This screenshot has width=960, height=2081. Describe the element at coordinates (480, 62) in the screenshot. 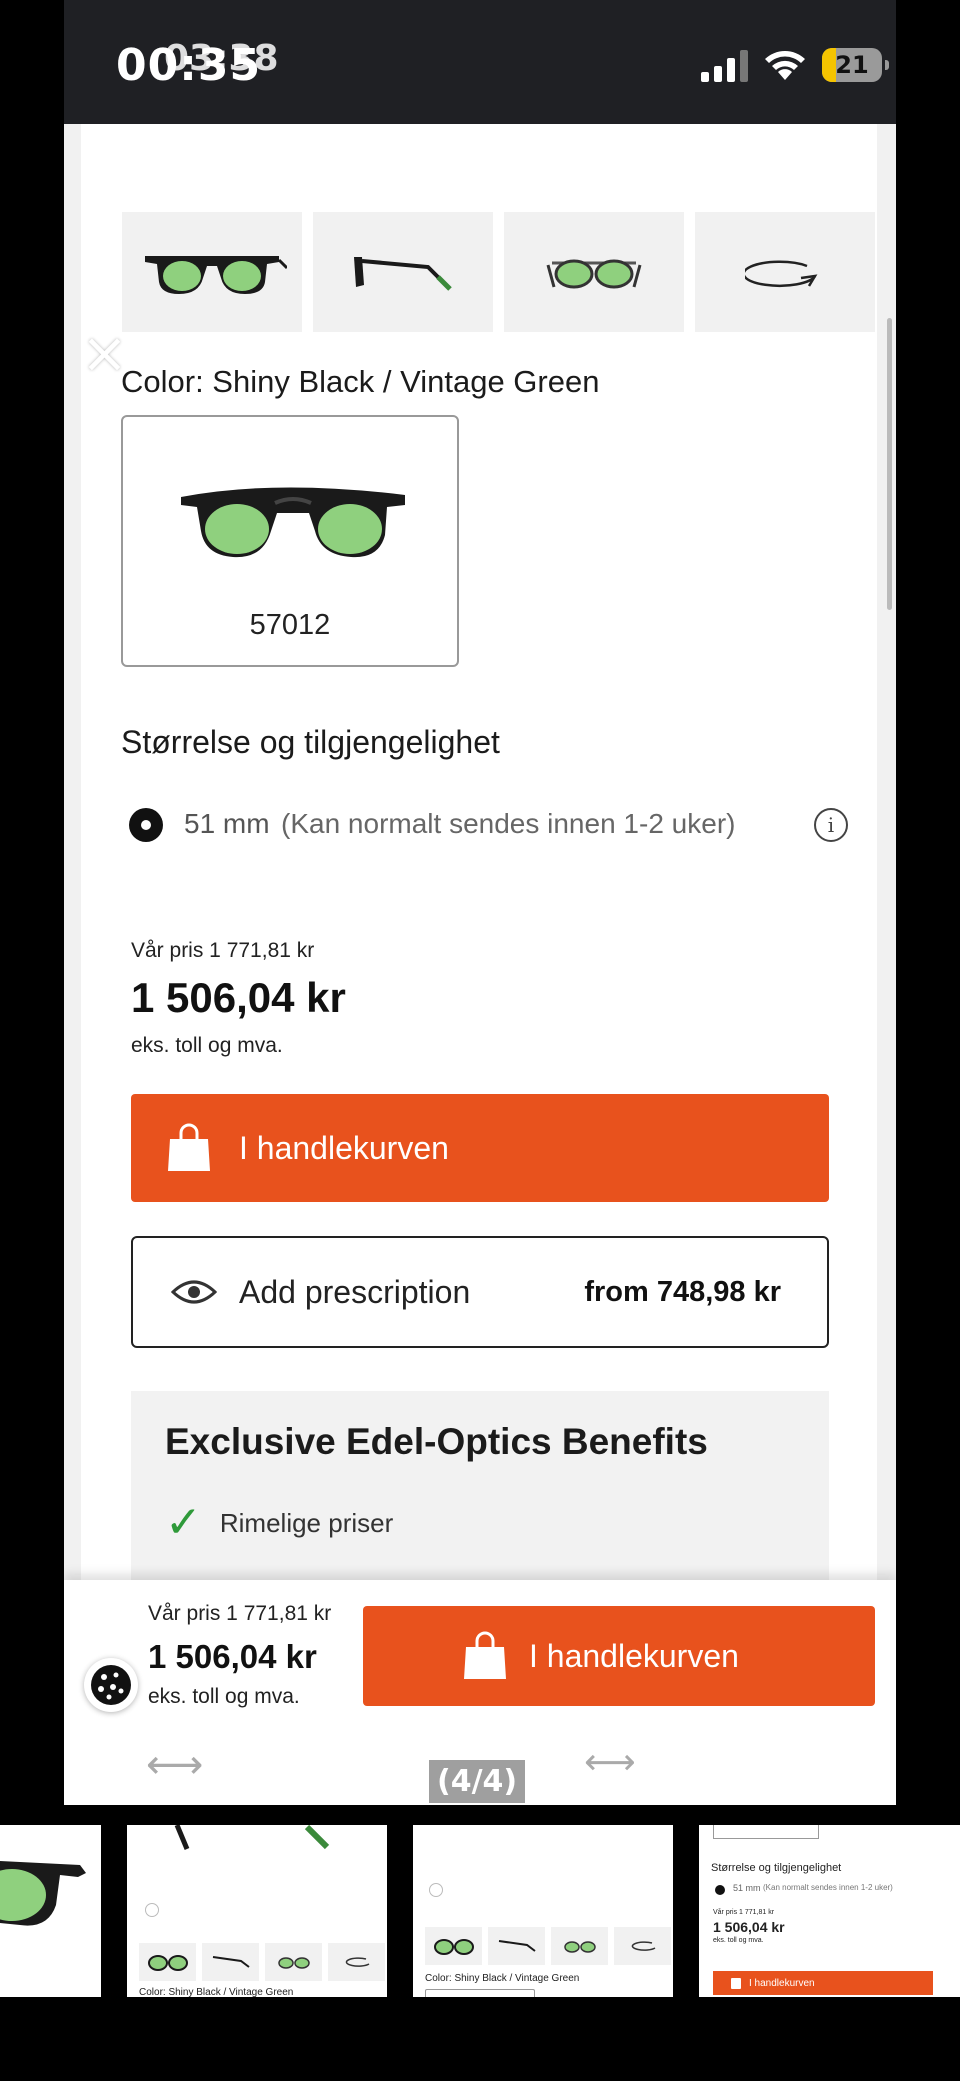

I see `status-bar: 00:35 03:38 21` at that location.